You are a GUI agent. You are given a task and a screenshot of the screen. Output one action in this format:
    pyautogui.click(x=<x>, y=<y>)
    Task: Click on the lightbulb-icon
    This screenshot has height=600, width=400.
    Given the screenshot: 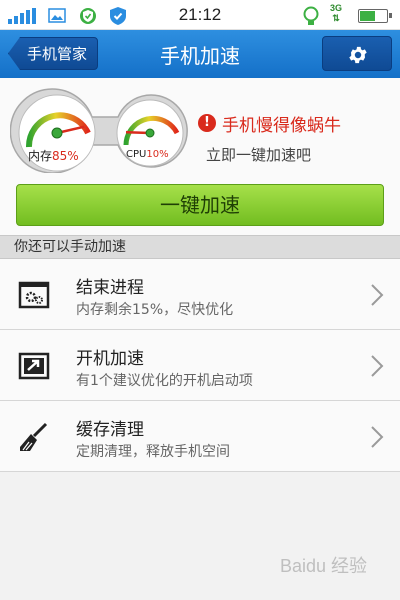 What is the action you would take?
    pyautogui.click(x=311, y=15)
    